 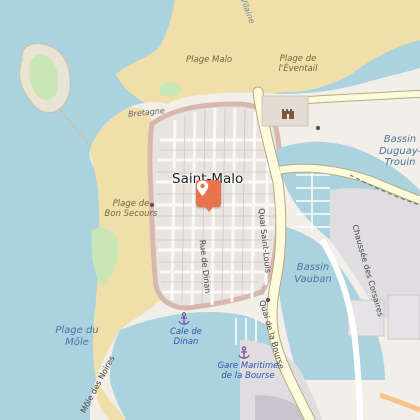 I want to click on location-pin, so click(x=208, y=196).